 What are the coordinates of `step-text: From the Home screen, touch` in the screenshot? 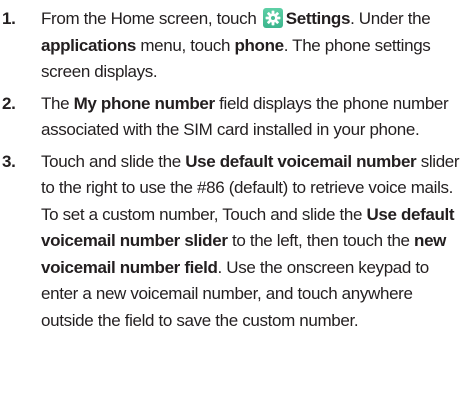 It's located at (151, 18).